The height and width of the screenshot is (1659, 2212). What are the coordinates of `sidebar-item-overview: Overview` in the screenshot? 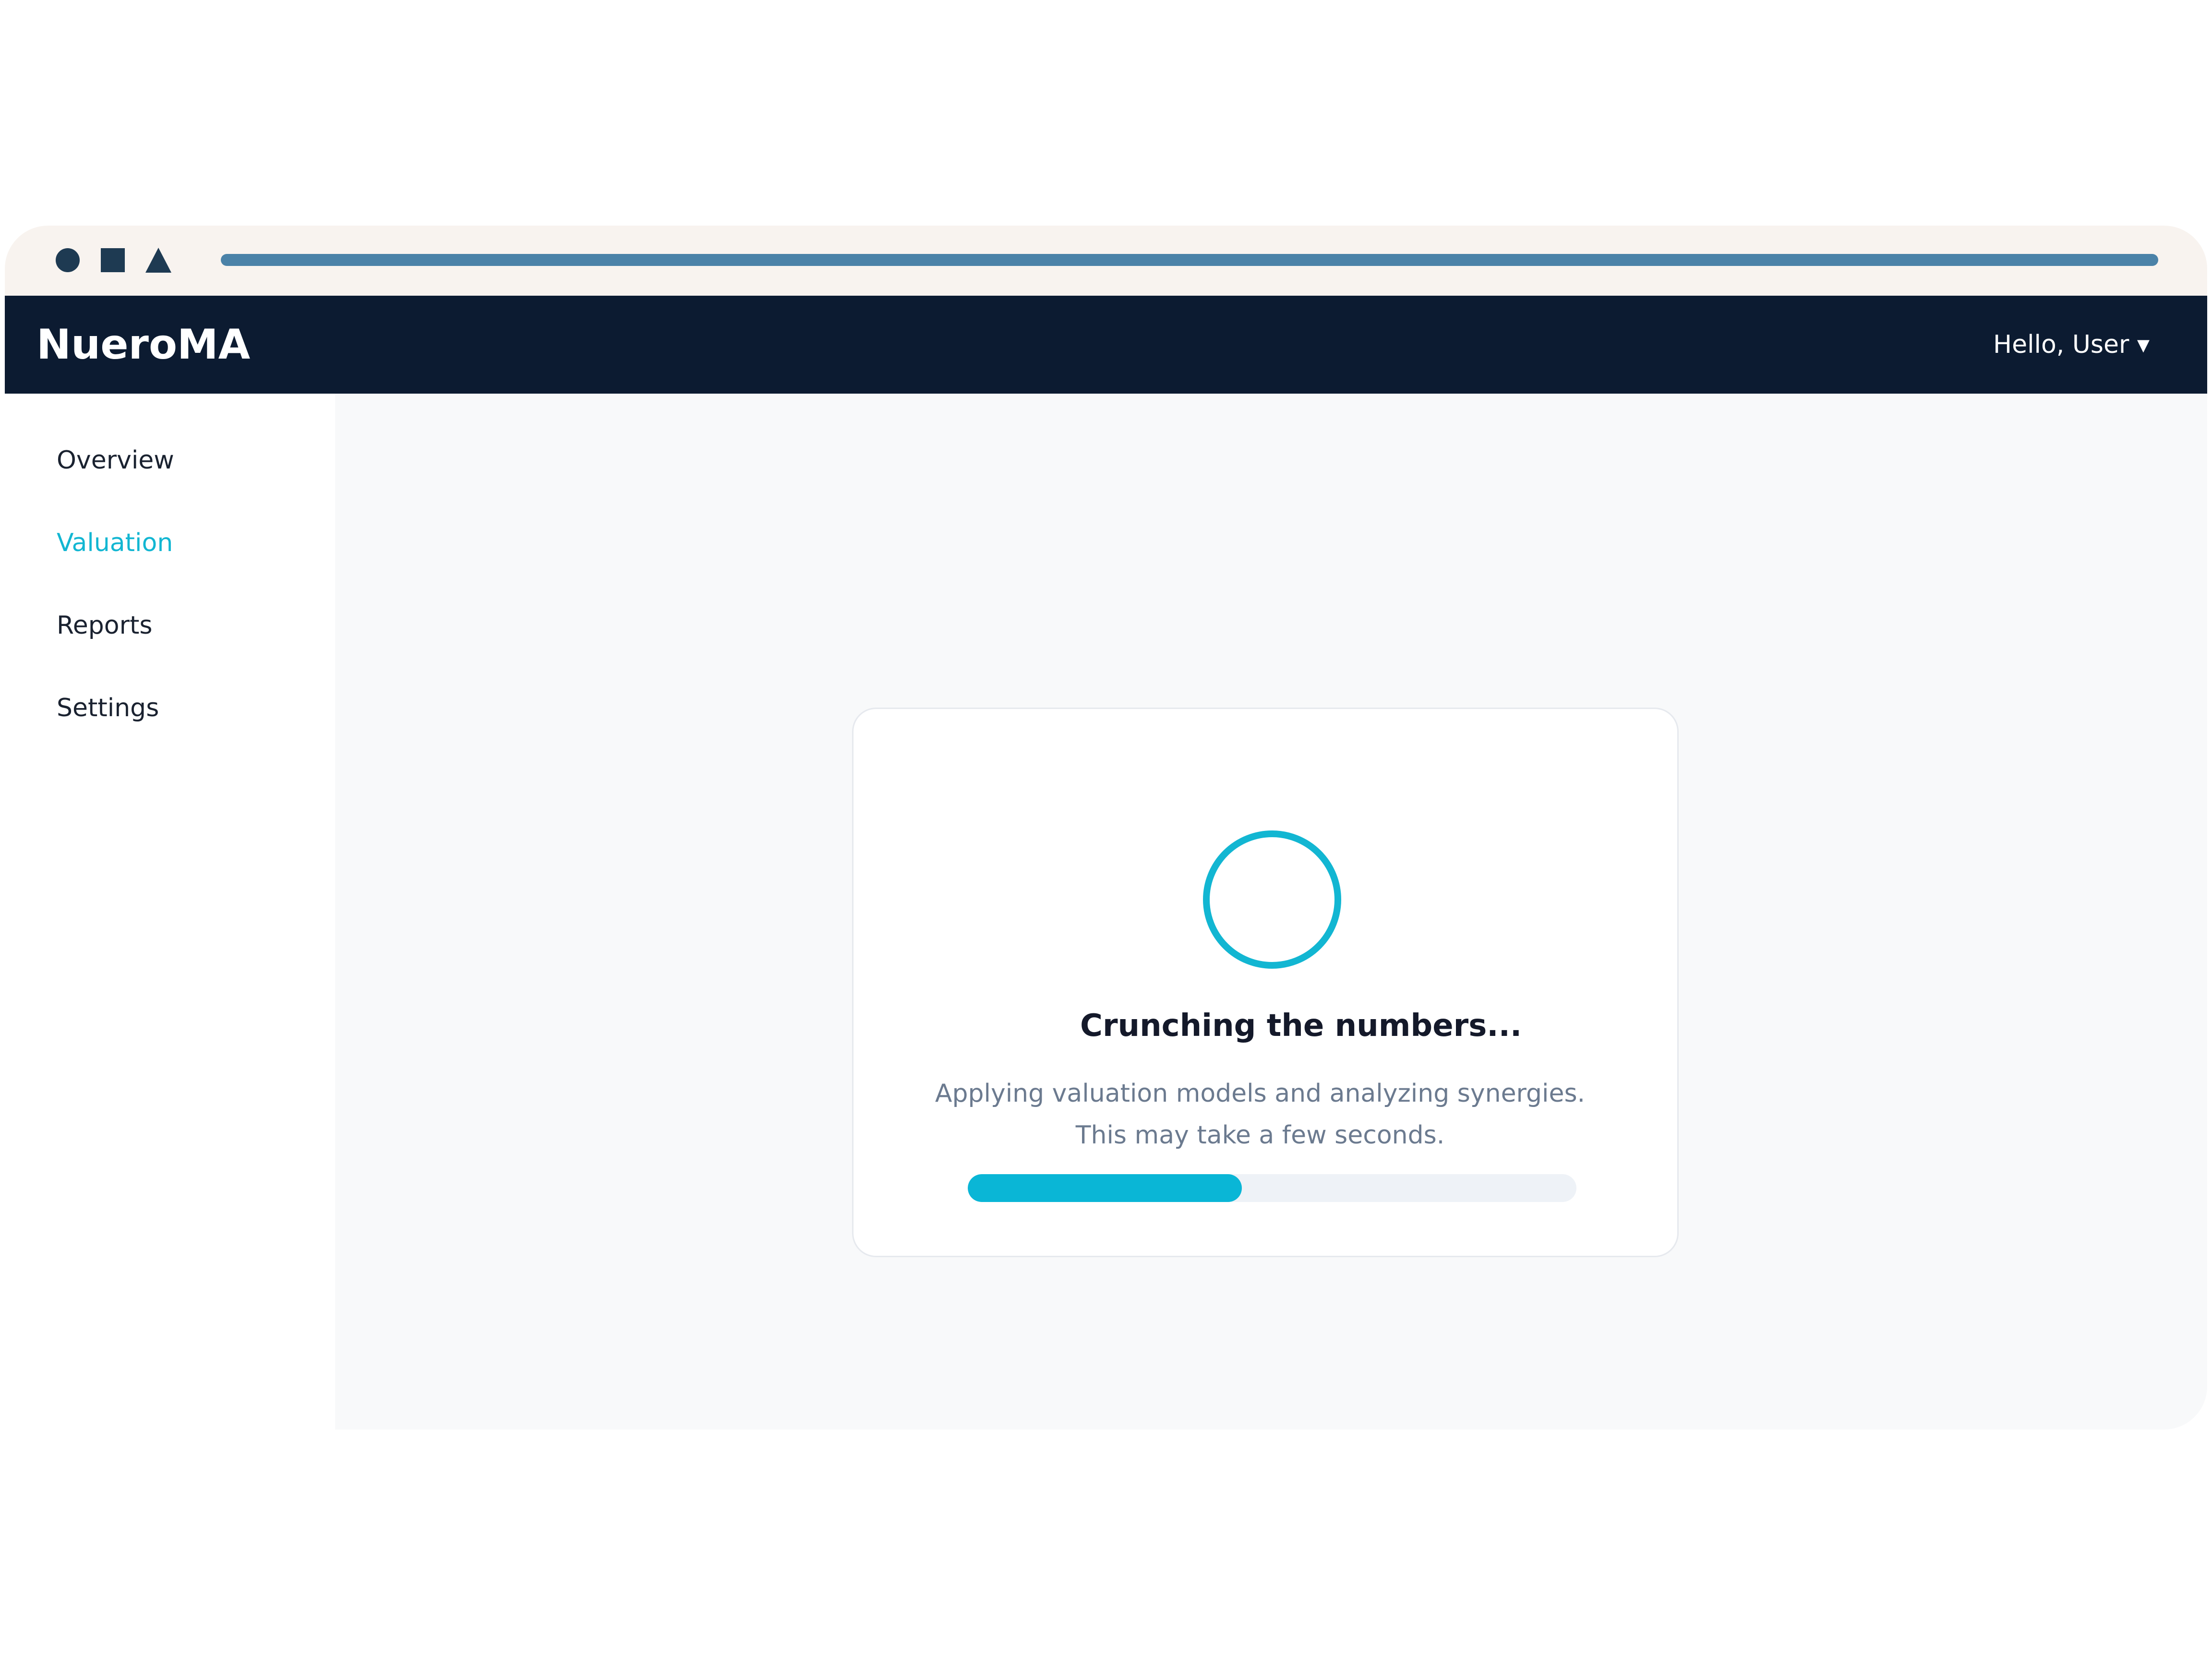 It's located at (115, 460).